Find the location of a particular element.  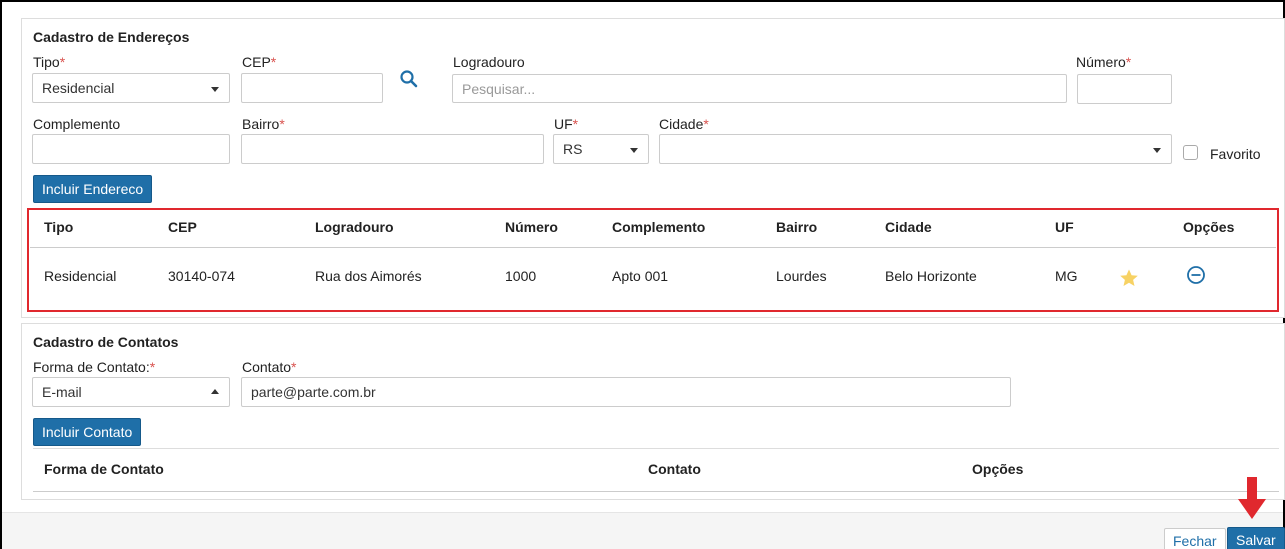

col-header-numero: Número is located at coordinates (531, 227).